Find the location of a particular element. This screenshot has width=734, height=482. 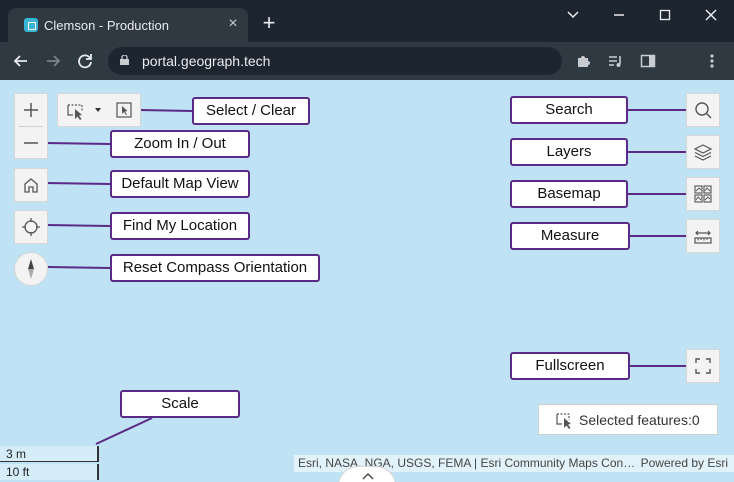

zoom-in-button is located at coordinates (31, 110).